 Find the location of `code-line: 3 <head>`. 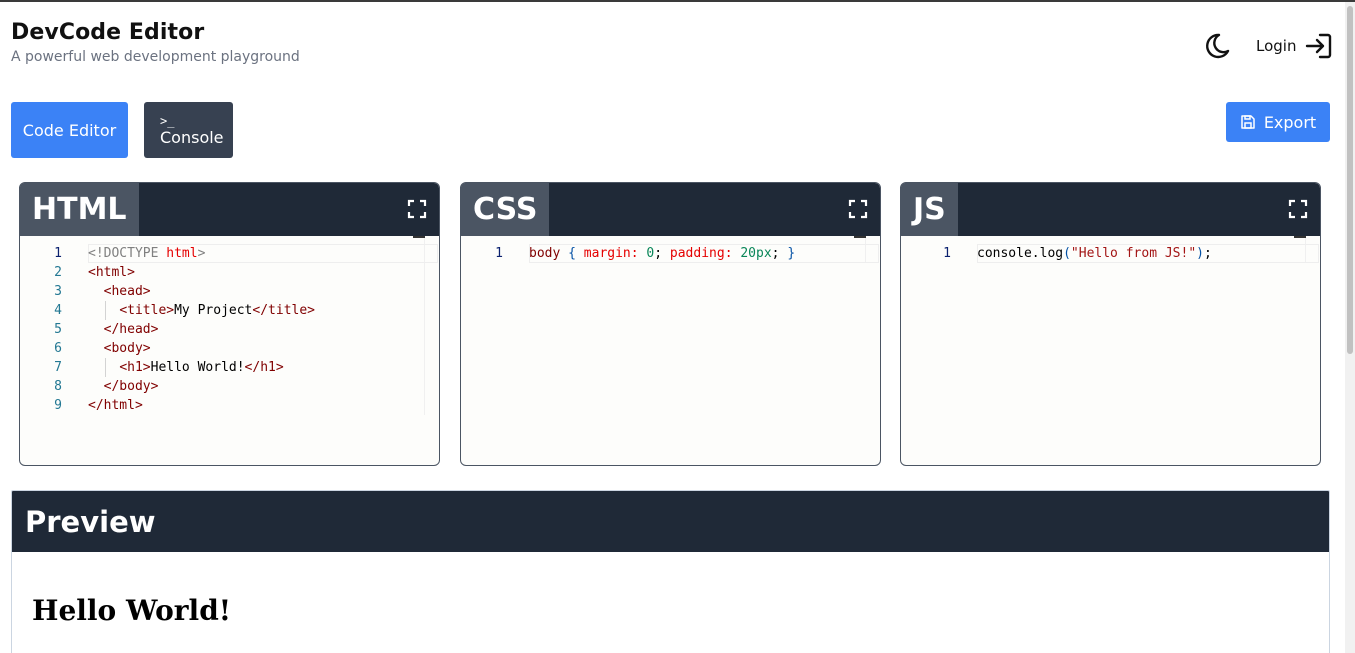

code-line: 3 <head> is located at coordinates (229, 291).